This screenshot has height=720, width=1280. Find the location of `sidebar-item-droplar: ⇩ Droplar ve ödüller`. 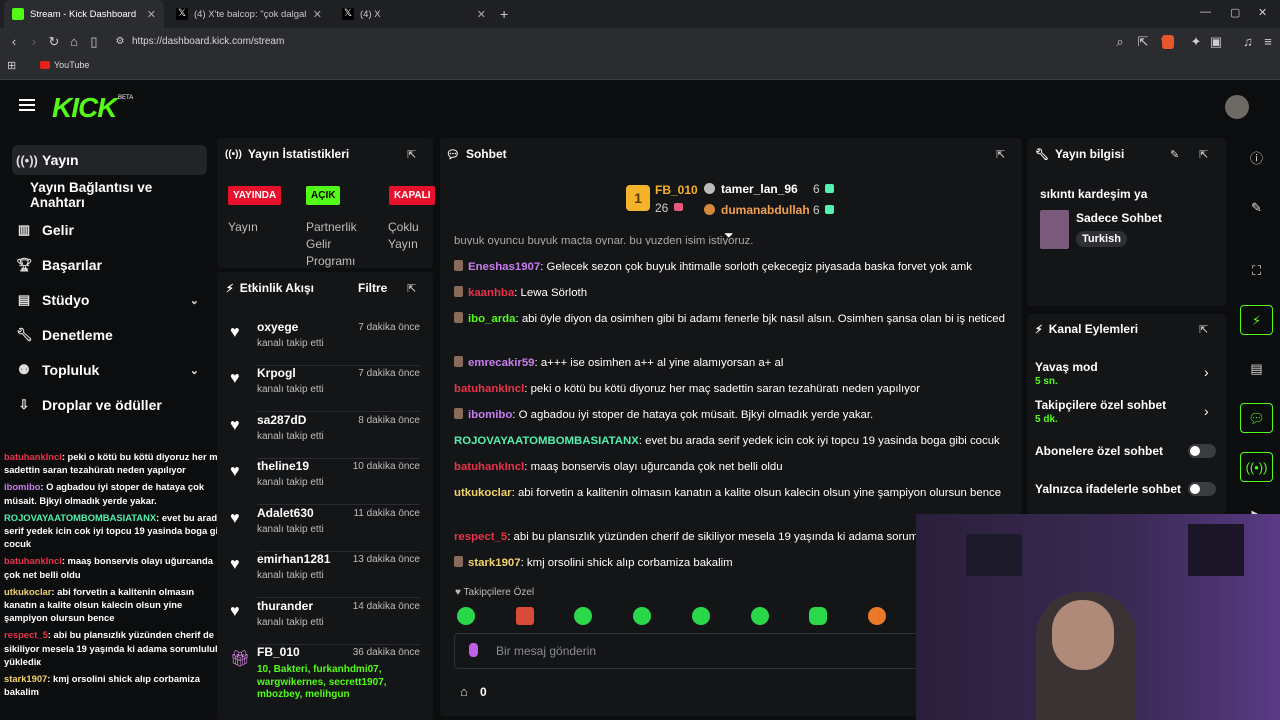

sidebar-item-droplar: ⇩ Droplar ve ödüller is located at coordinates (109, 405).